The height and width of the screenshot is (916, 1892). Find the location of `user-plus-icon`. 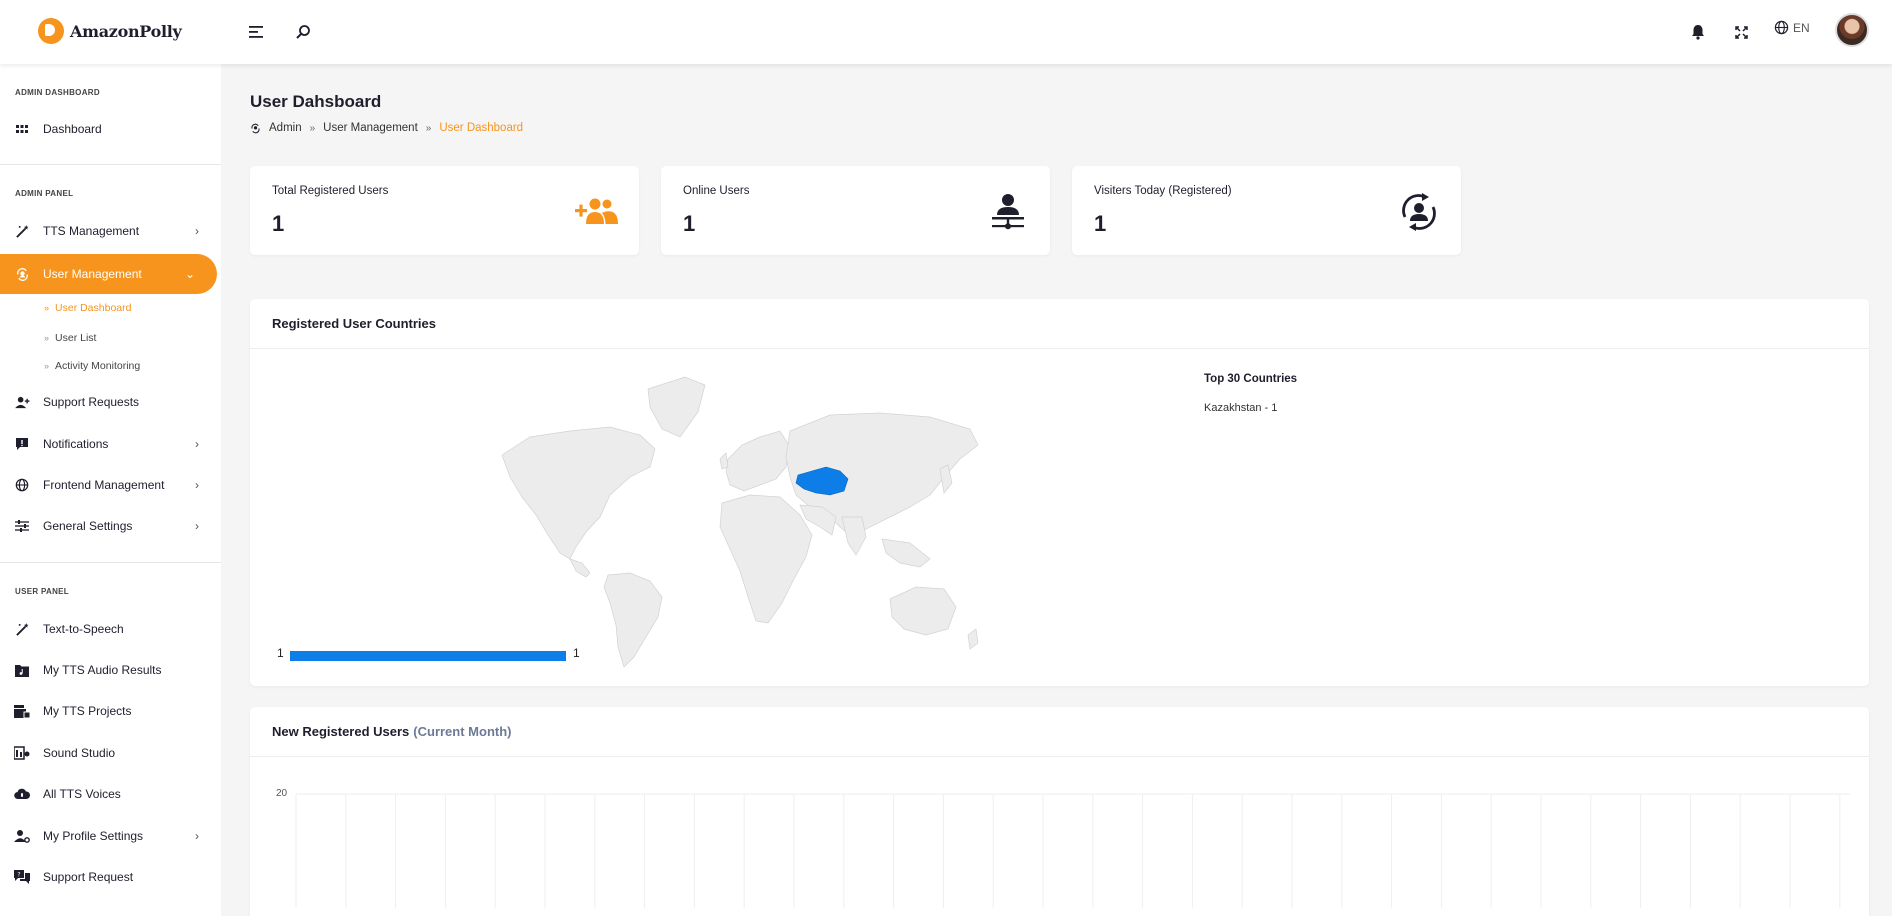

user-plus-icon is located at coordinates (22, 402).